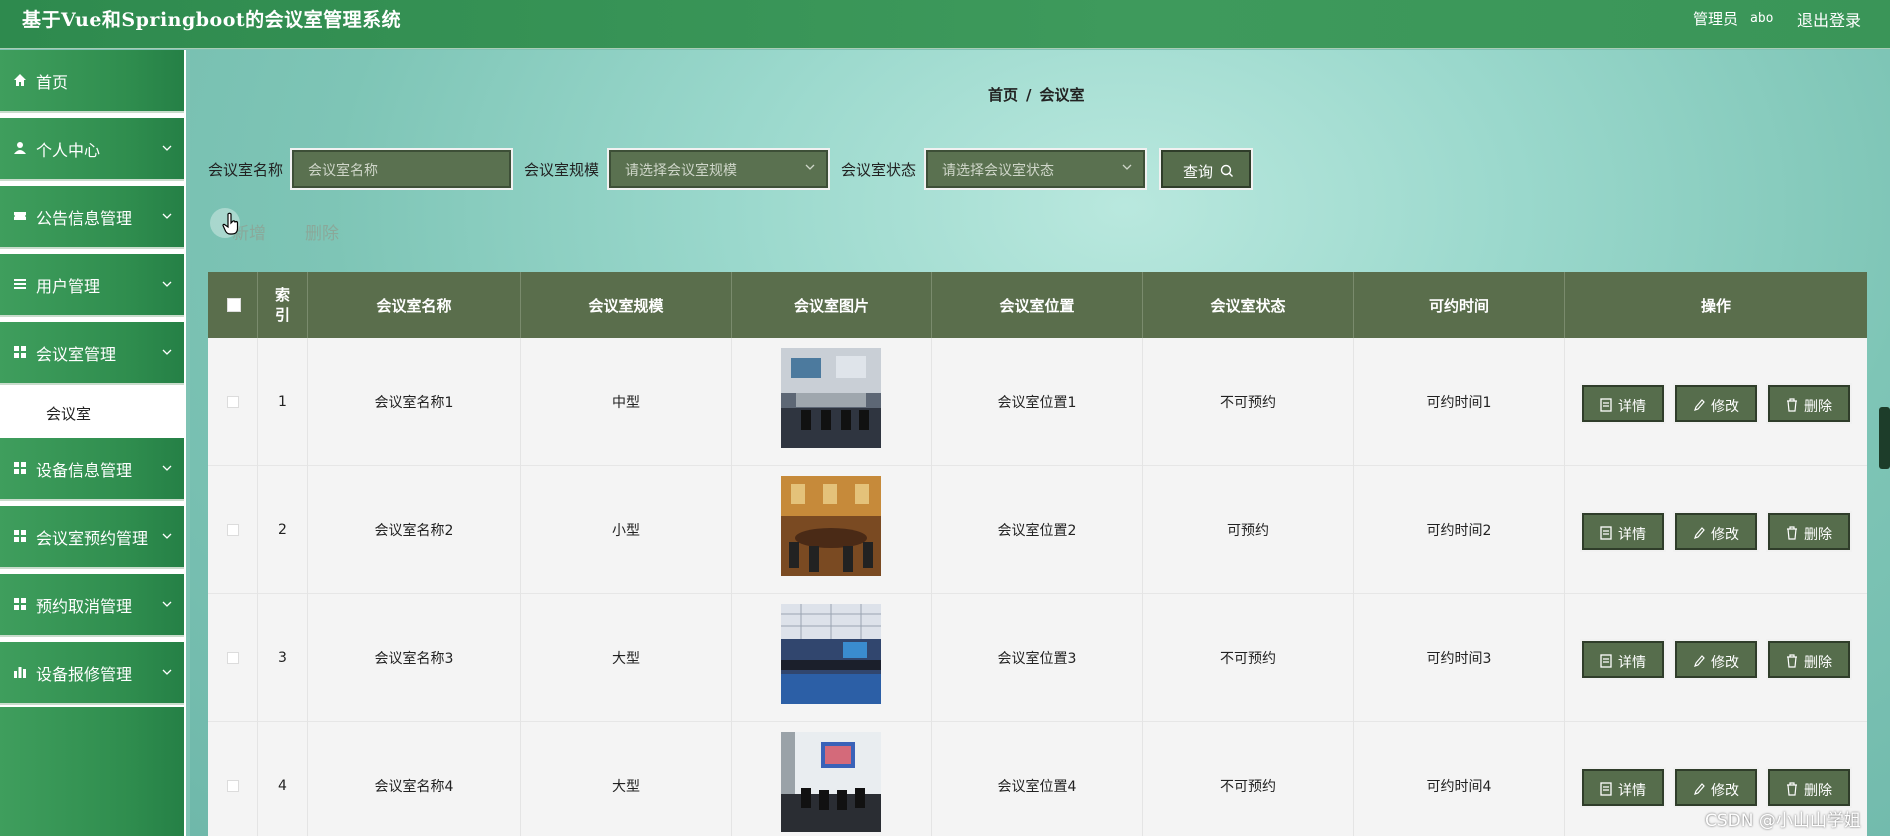  What do you see at coordinates (84, 674) in the screenshot?
I see `sidebar-item-label: 设备报修管理` at bounding box center [84, 674].